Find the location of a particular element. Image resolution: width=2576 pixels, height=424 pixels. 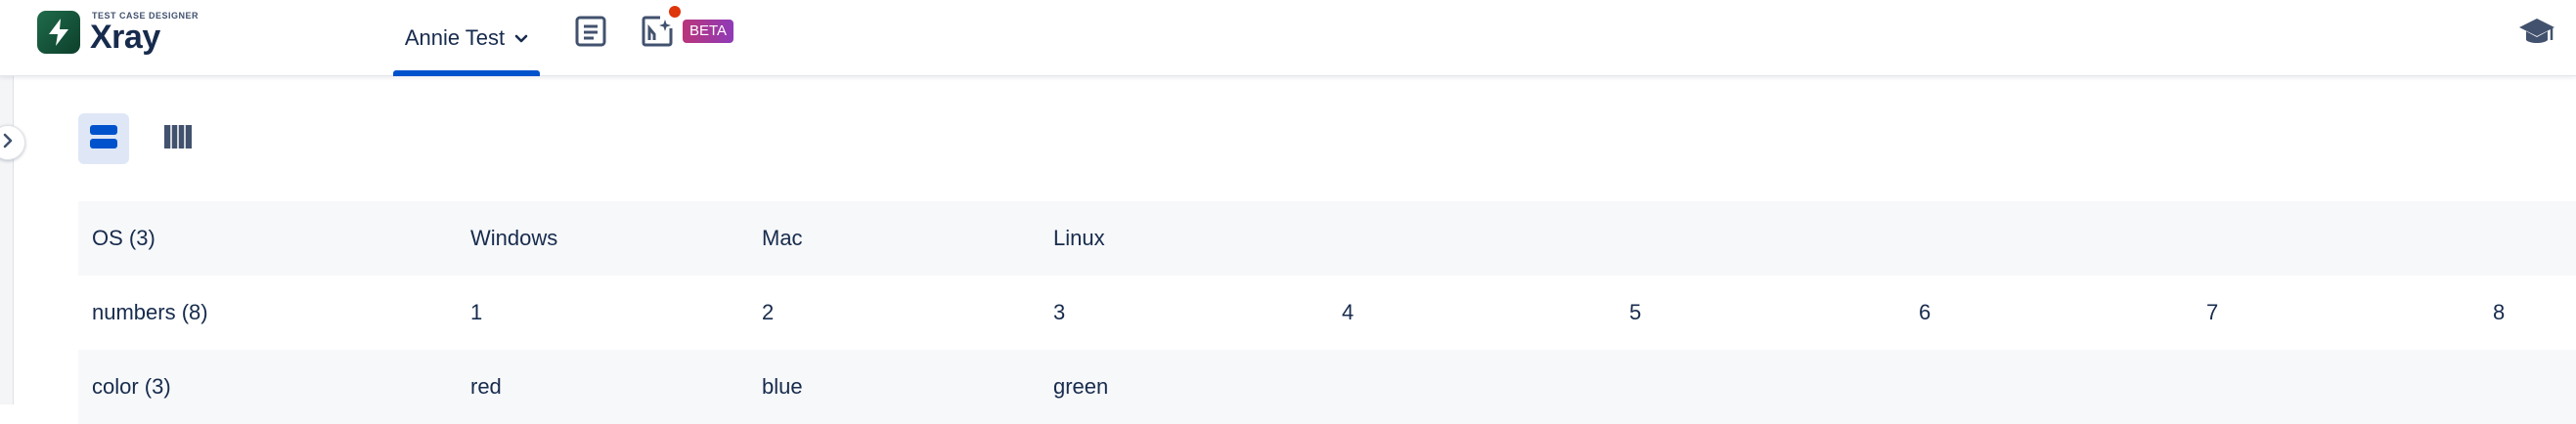

learning-button is located at coordinates (2536, 33).